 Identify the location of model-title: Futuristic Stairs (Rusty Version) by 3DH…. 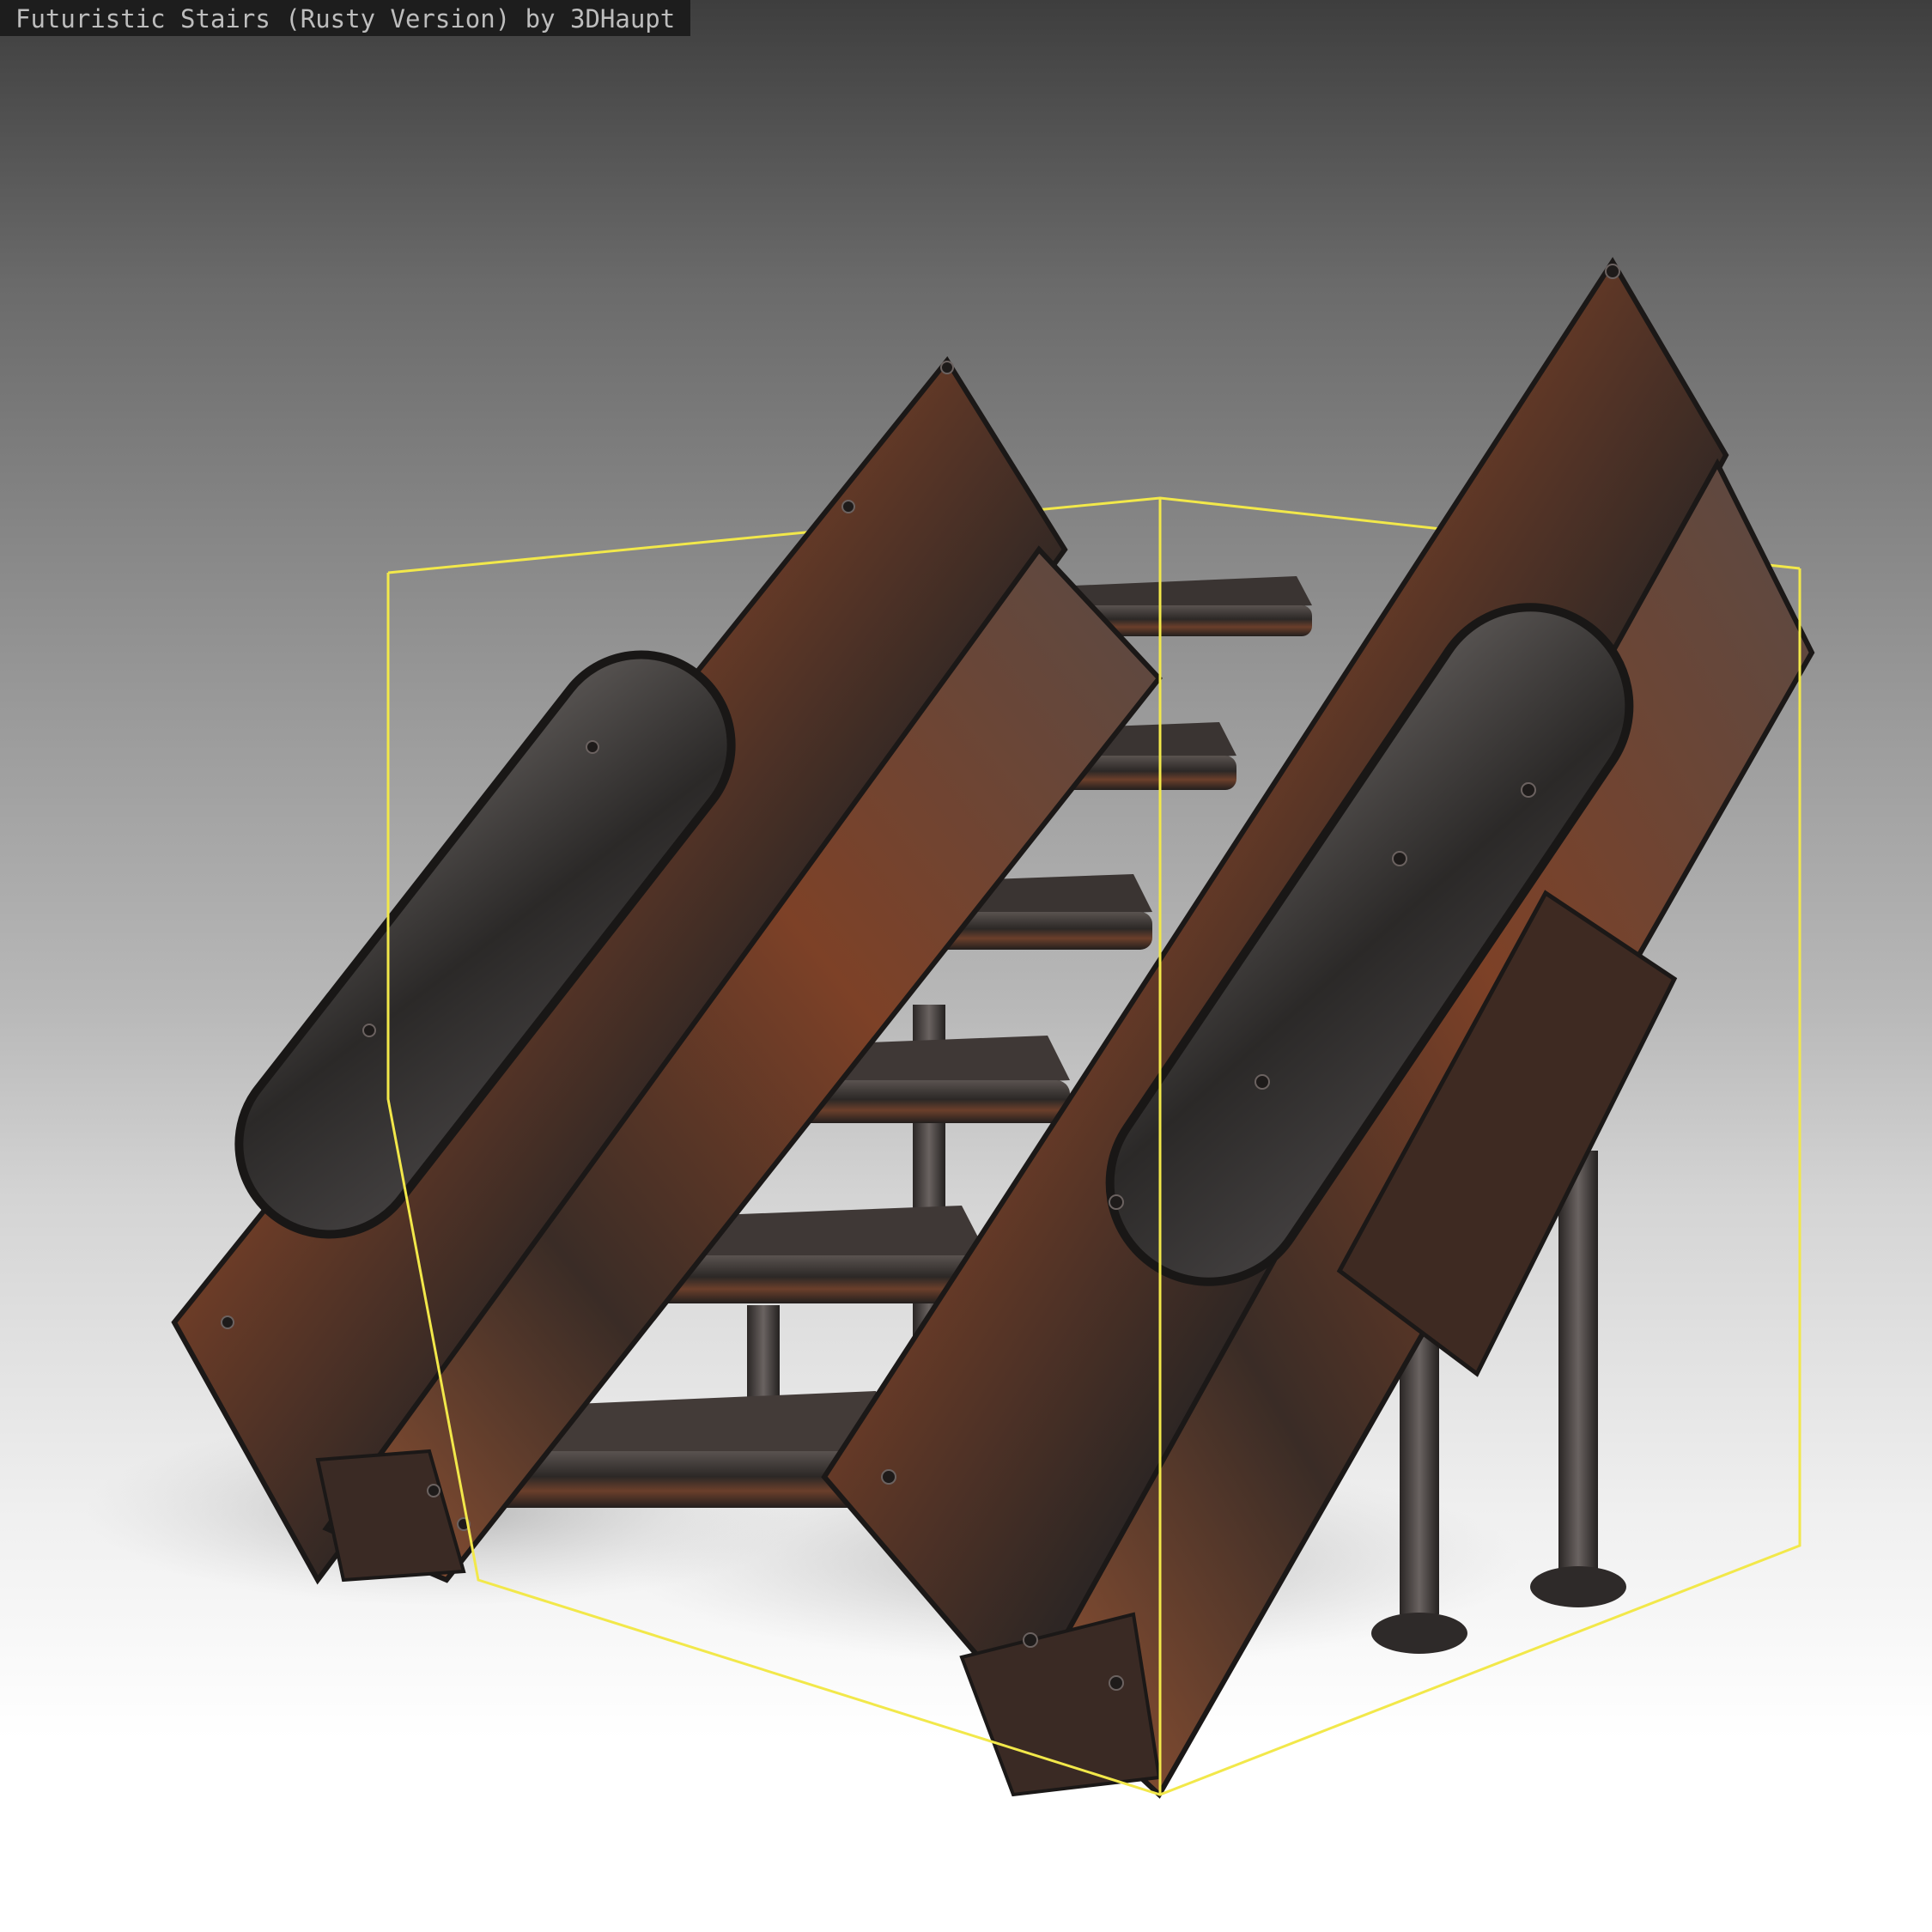
(345, 18).